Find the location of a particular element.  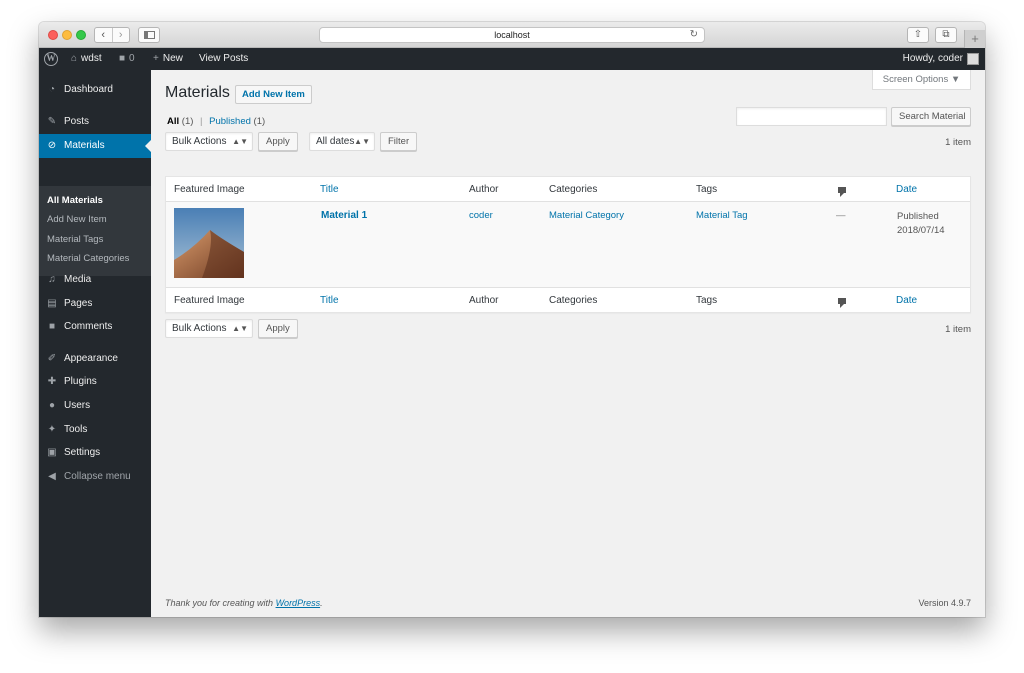

bulk-actions-value: Bulk Actions is located at coordinates (199, 141).